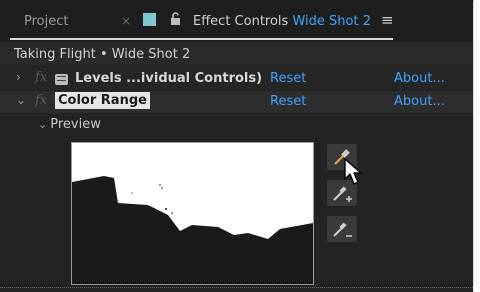 The image size is (480, 292). What do you see at coordinates (102, 100) in the screenshot?
I see `effect-name-color-range: Color Range` at bounding box center [102, 100].